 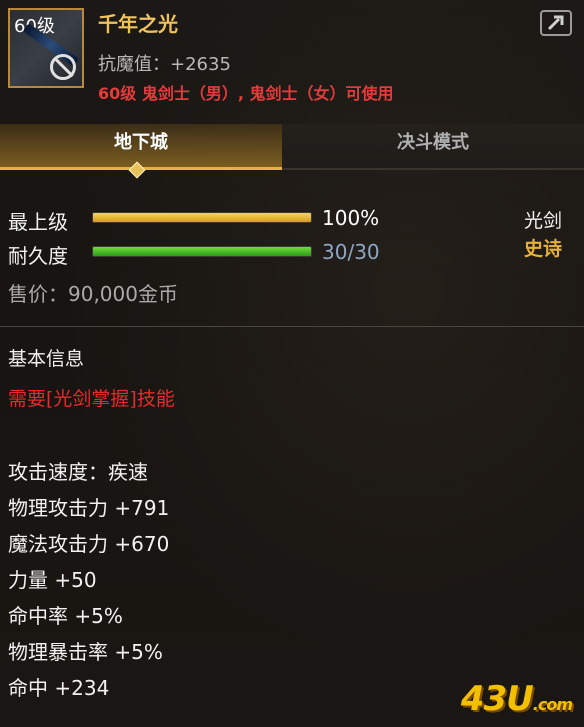 I want to click on attribute-physical-attack: 物理攻击力 +791, so click(x=89, y=508).